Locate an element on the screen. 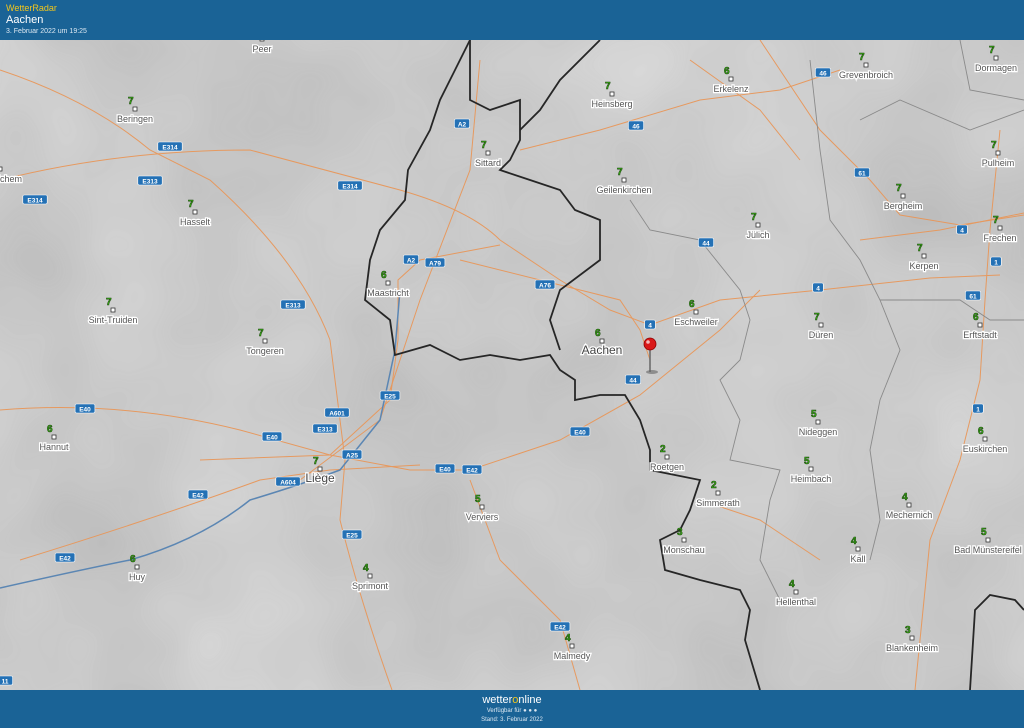 The width and height of the screenshot is (1024, 728). road-shield-1: 1 is located at coordinates (996, 261).